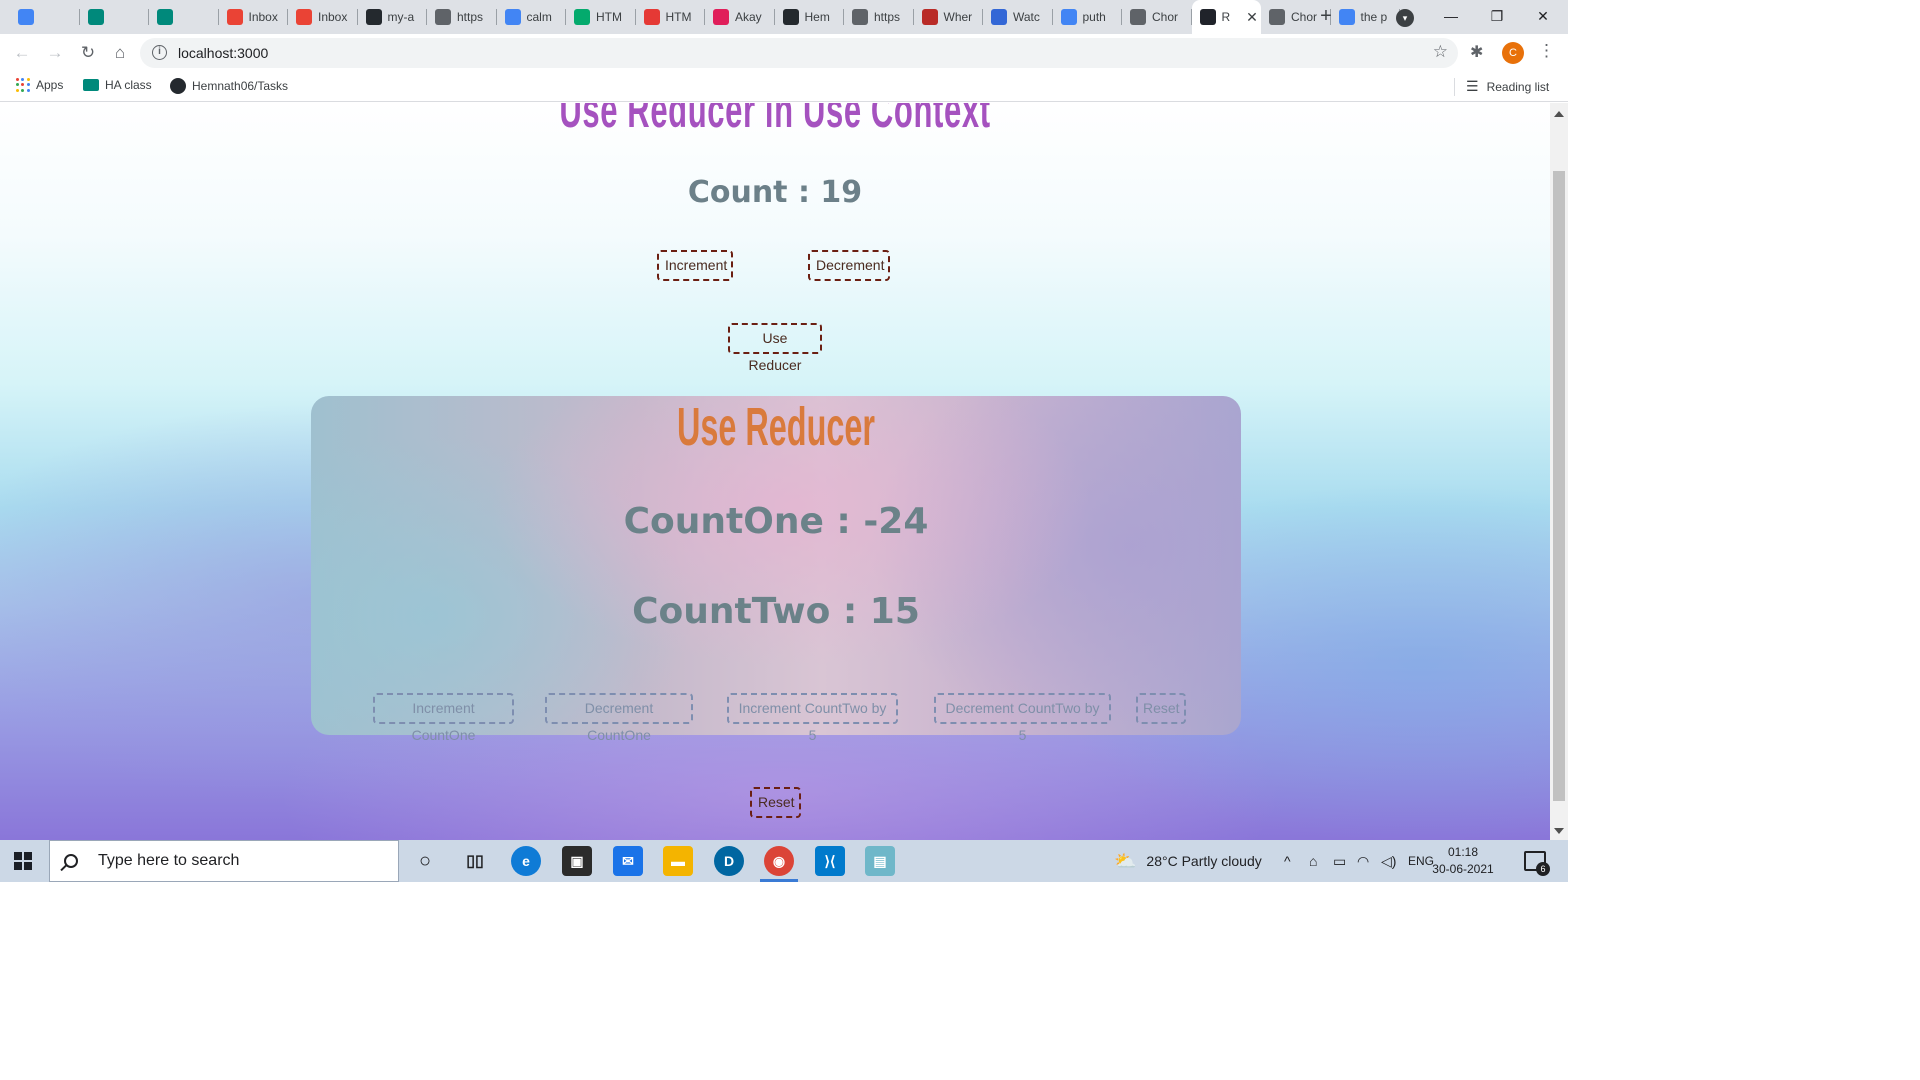 Image resolution: width=1920 pixels, height=1080 pixels. What do you see at coordinates (740, 17) in the screenshot?
I see `browser-tab: Akay` at bounding box center [740, 17].